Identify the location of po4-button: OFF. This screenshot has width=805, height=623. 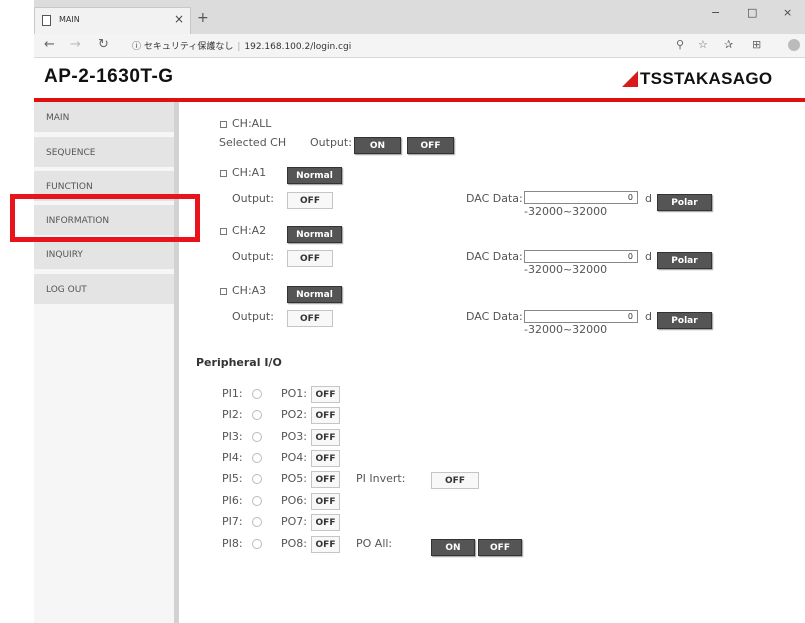
(325, 458).